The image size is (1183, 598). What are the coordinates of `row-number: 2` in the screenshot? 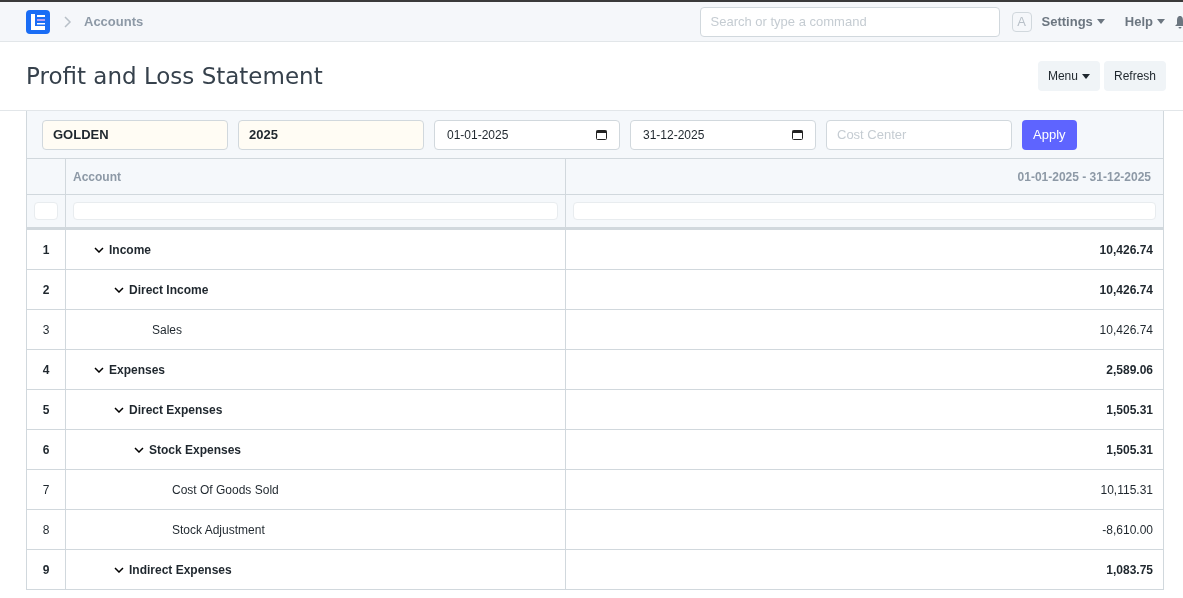 It's located at (46, 289).